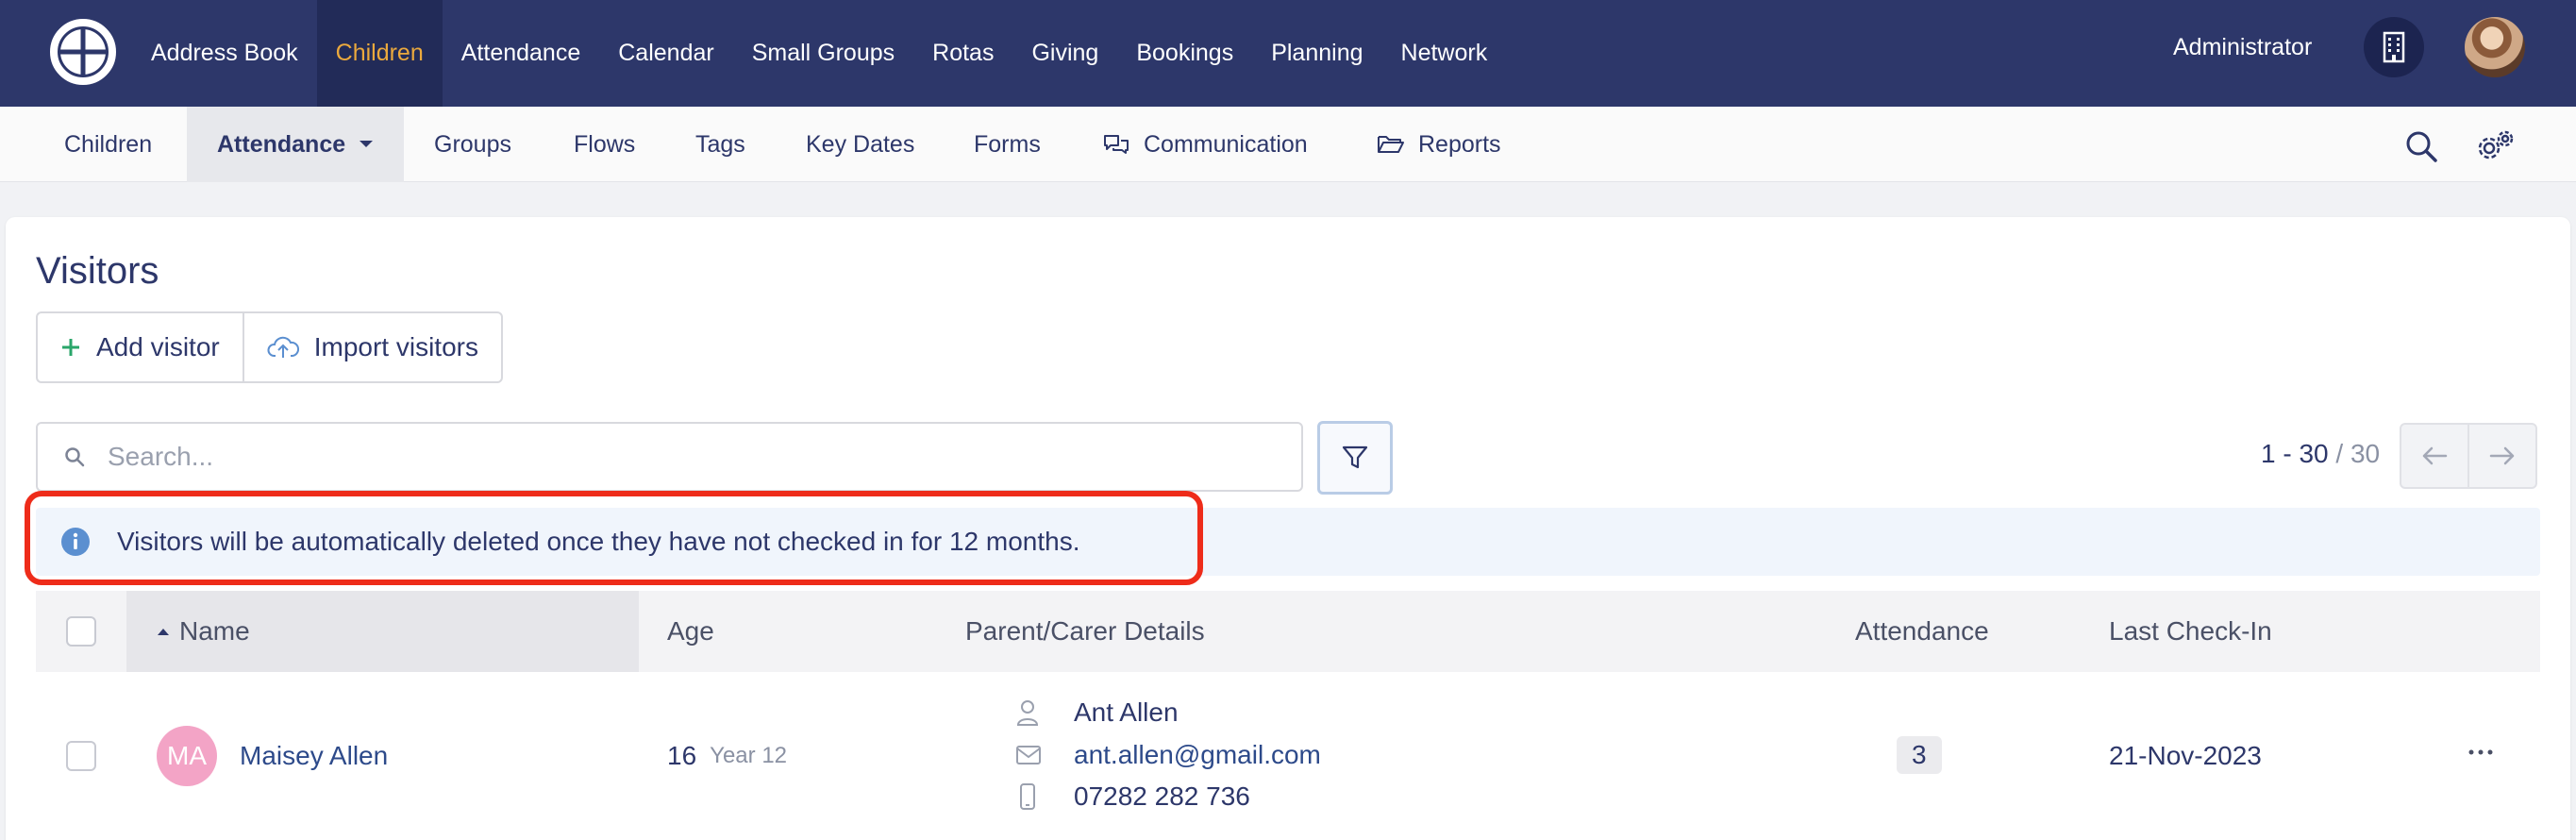  What do you see at coordinates (1459, 144) in the screenshot?
I see `tab-reports-label: Reports` at bounding box center [1459, 144].